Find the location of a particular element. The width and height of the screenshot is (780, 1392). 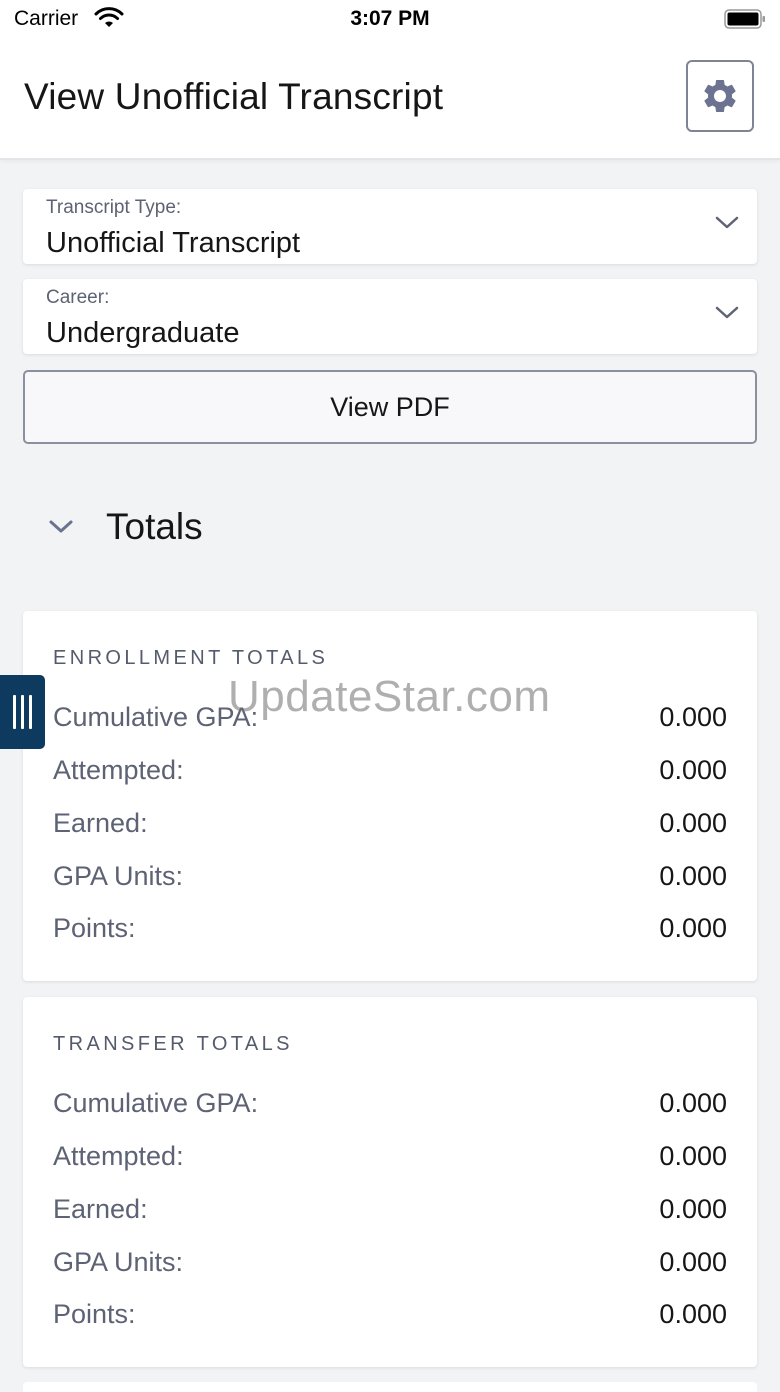

totals-section-title: Totals is located at coordinates (154, 527).